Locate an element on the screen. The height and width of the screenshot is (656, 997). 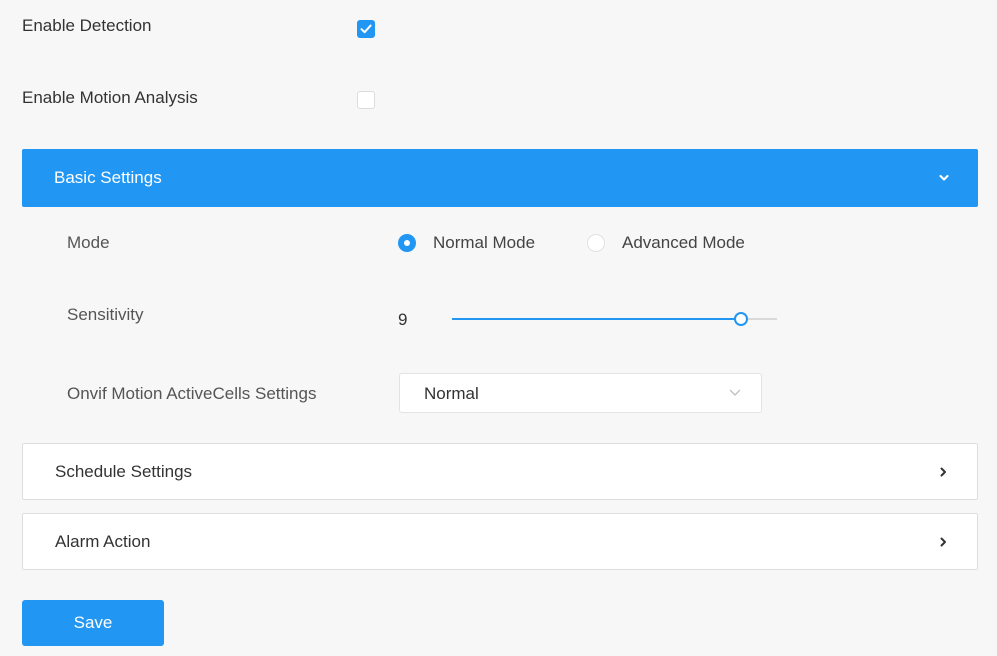
radio-advanced-mode: Advanced Mode is located at coordinates (666, 243).